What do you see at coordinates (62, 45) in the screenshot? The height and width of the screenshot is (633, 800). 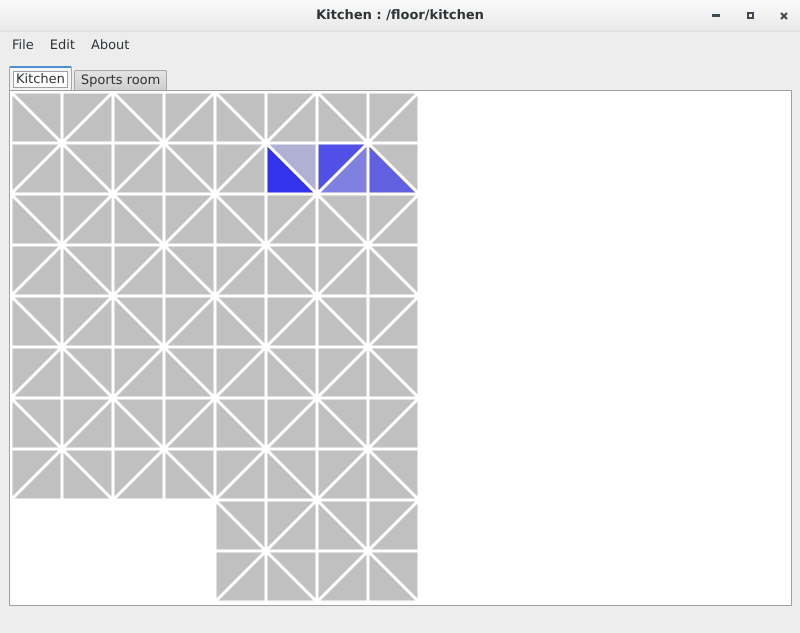 I see `menu-item: Edit` at bounding box center [62, 45].